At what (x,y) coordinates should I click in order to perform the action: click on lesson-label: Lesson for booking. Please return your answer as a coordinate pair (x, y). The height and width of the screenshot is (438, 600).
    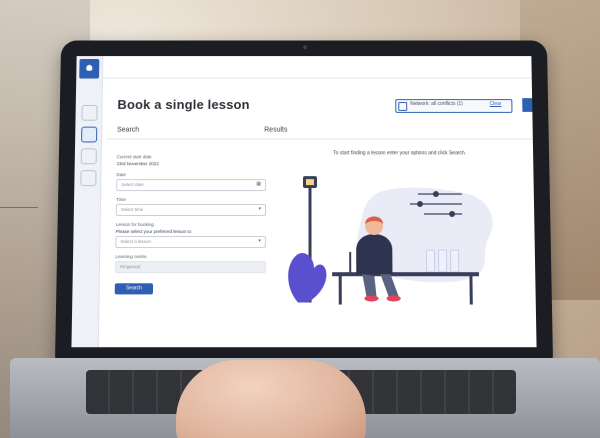
    Looking at the image, I should click on (134, 224).